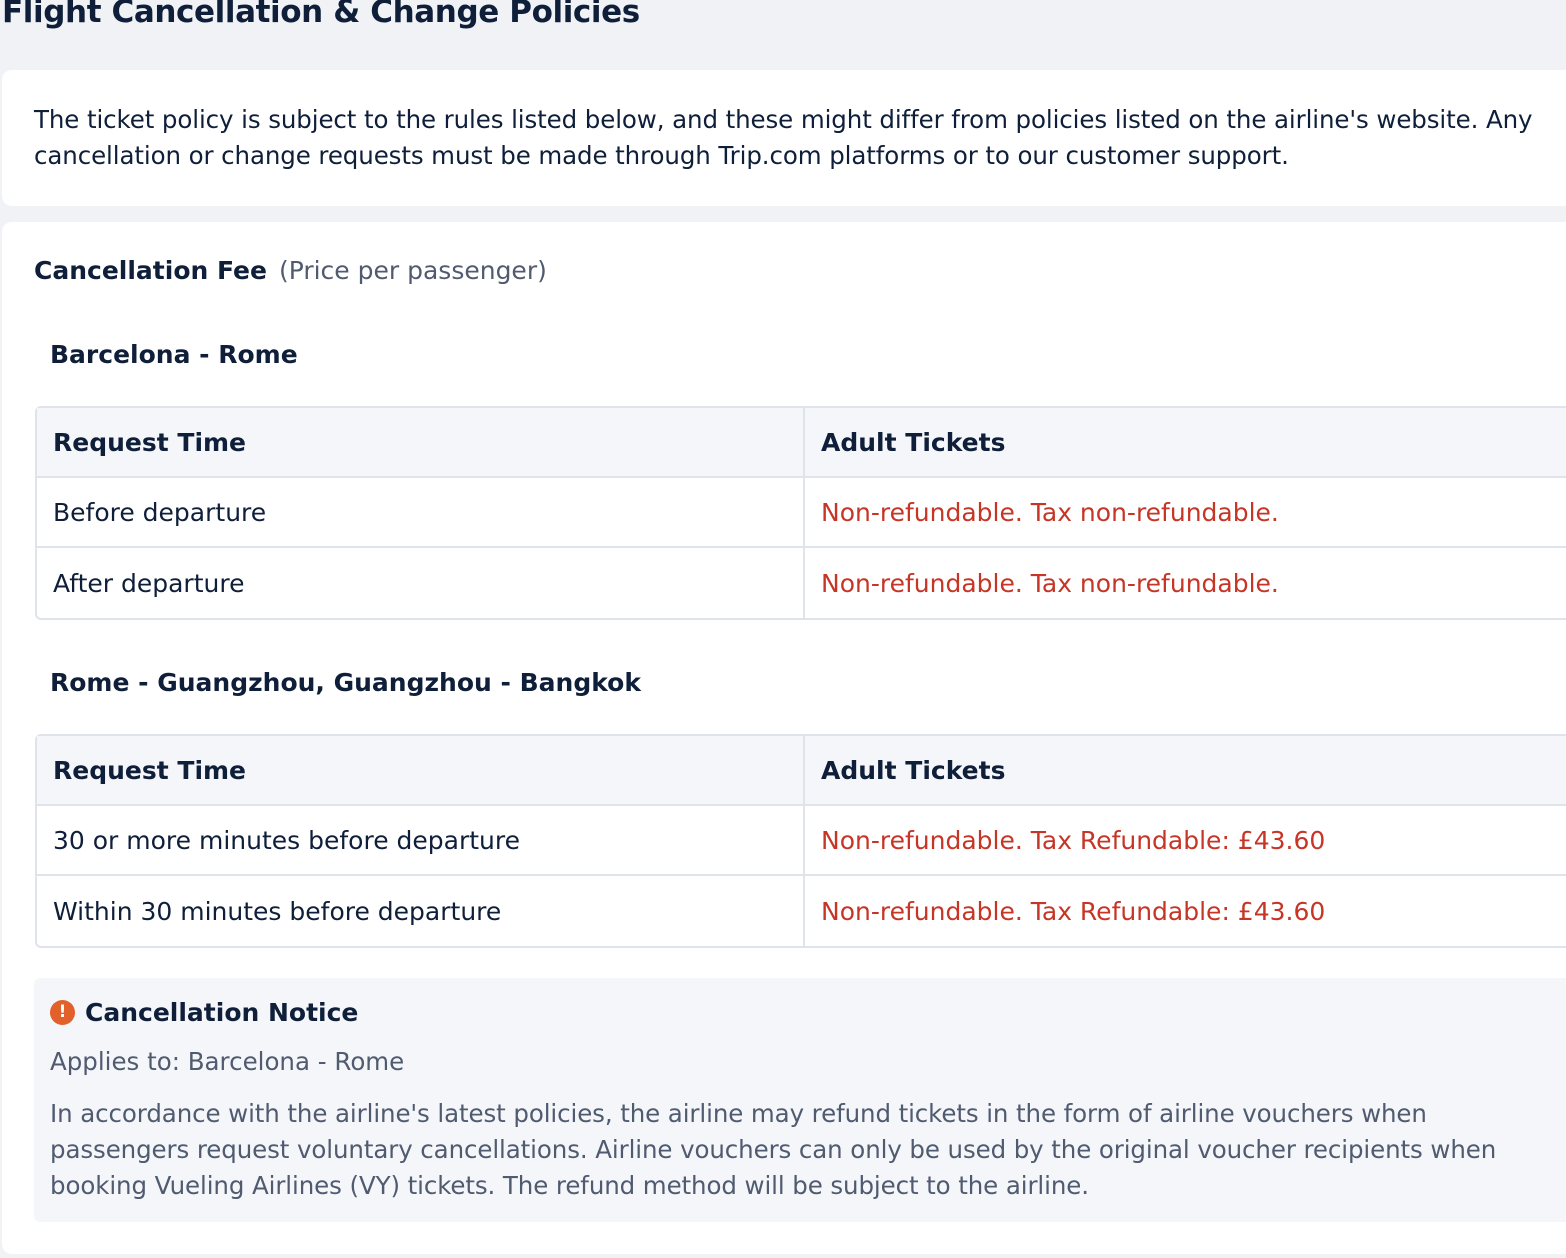 The width and height of the screenshot is (1566, 1258). What do you see at coordinates (227, 1061) in the screenshot?
I see `notice-applies-to: Applies to: Barcelona - Rome` at bounding box center [227, 1061].